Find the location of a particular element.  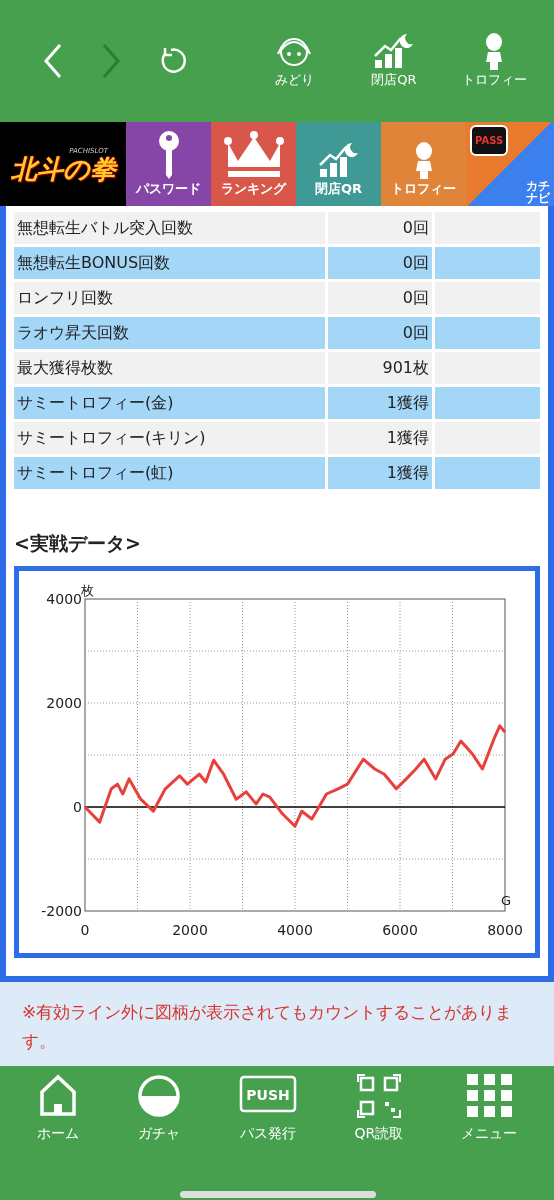

stat-label: サミートロフィー(キリン) is located at coordinates (169, 438).